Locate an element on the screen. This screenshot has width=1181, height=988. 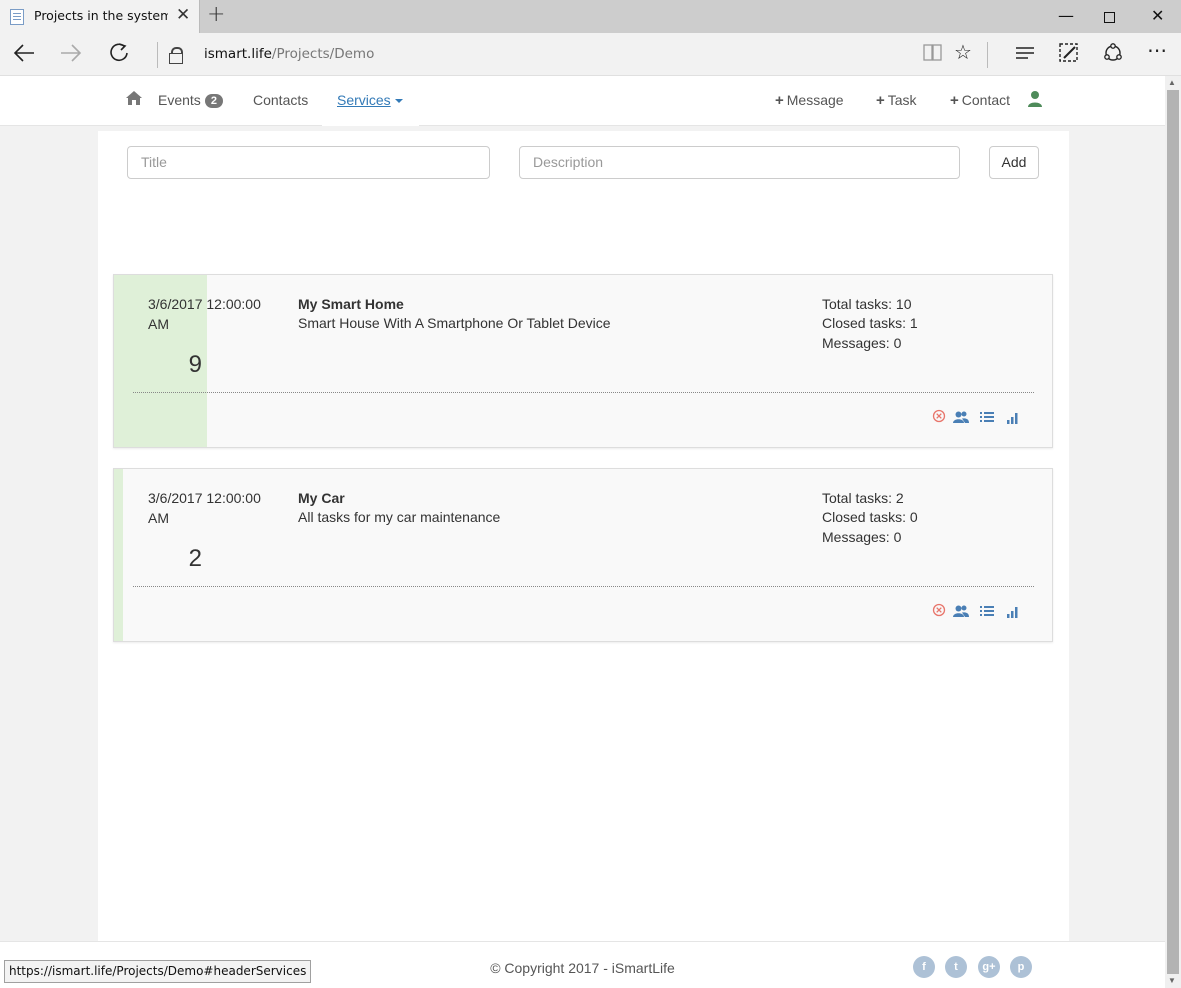
more-icon: ⋯ is located at coordinates (1157, 50).